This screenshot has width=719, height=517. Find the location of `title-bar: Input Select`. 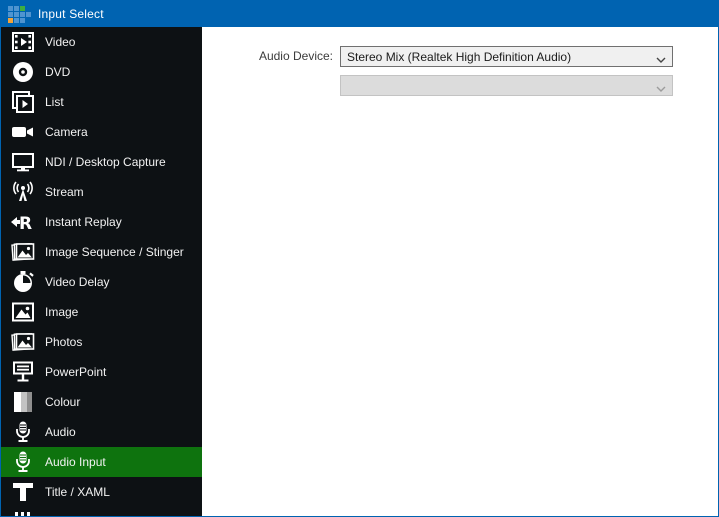

title-bar: Input Select is located at coordinates (359, 14).